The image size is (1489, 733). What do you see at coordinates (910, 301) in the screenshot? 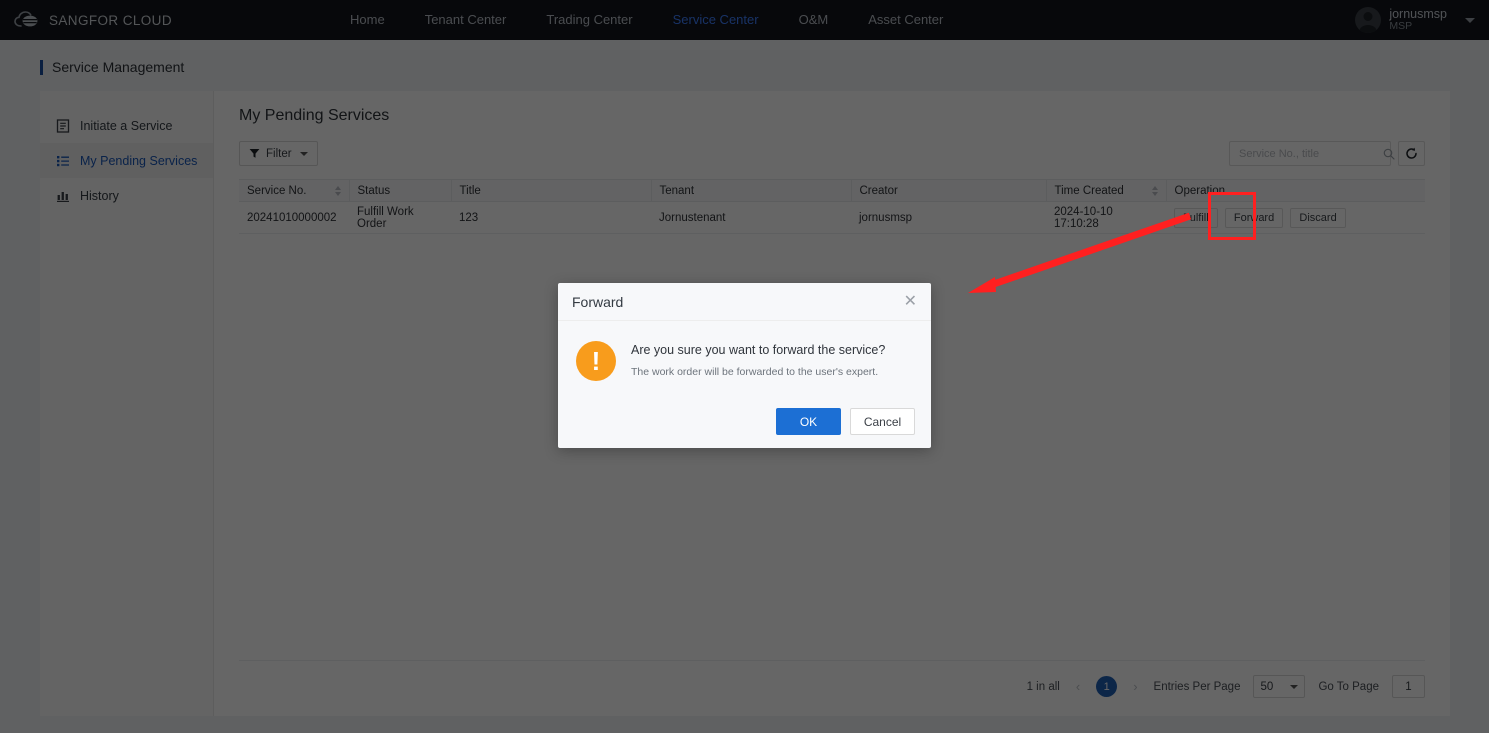
I see `close-icon: ✕` at bounding box center [910, 301].